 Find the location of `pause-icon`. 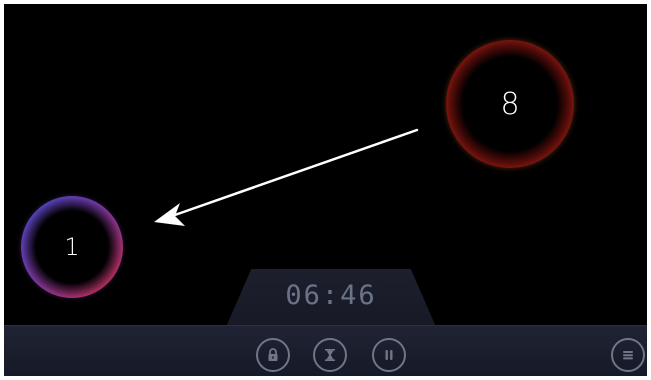

pause-icon is located at coordinates (389, 355).